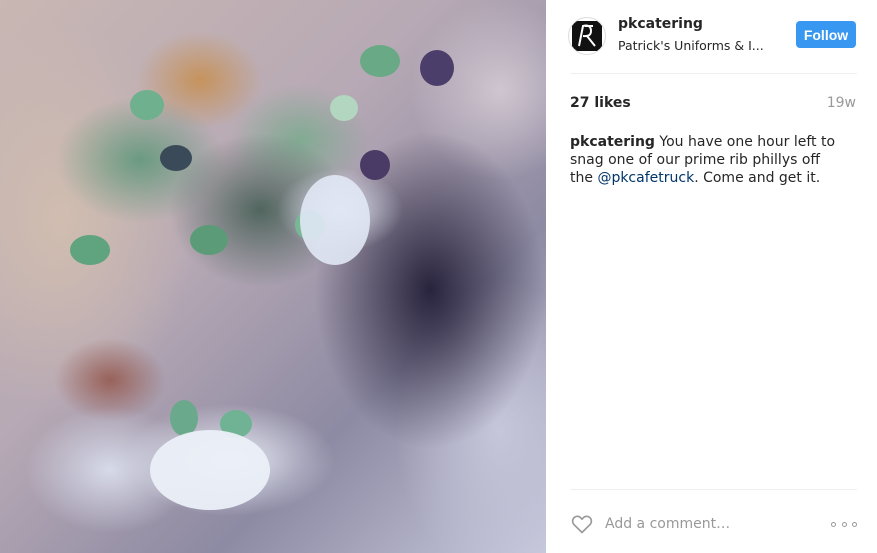 Image resolution: width=877 pixels, height=553 pixels. Describe the element at coordinates (582, 524) in the screenshot. I see `heart-icon` at that location.